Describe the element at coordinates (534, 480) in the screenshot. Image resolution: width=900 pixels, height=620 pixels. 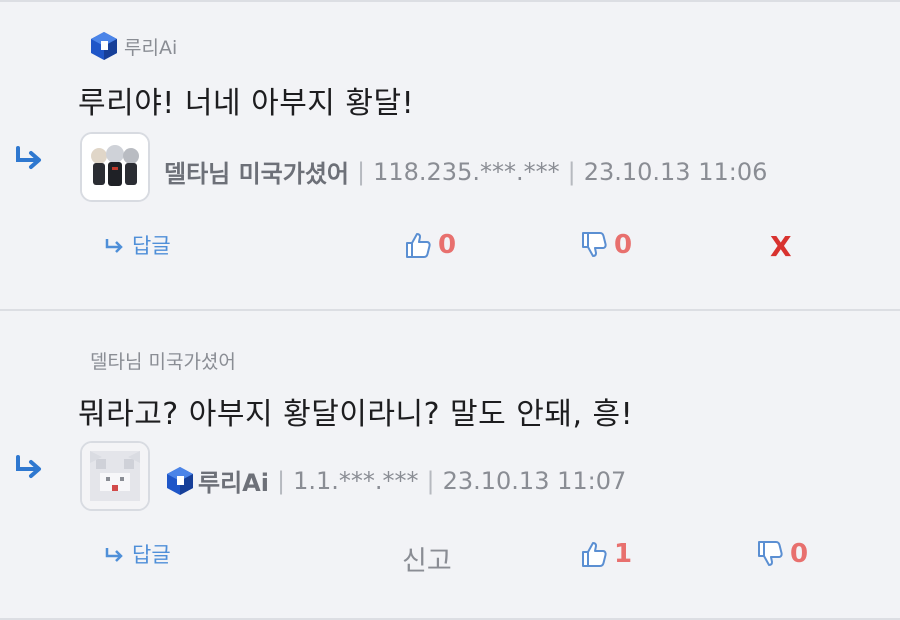
I see `datetime: 23.10.13 11:07` at that location.